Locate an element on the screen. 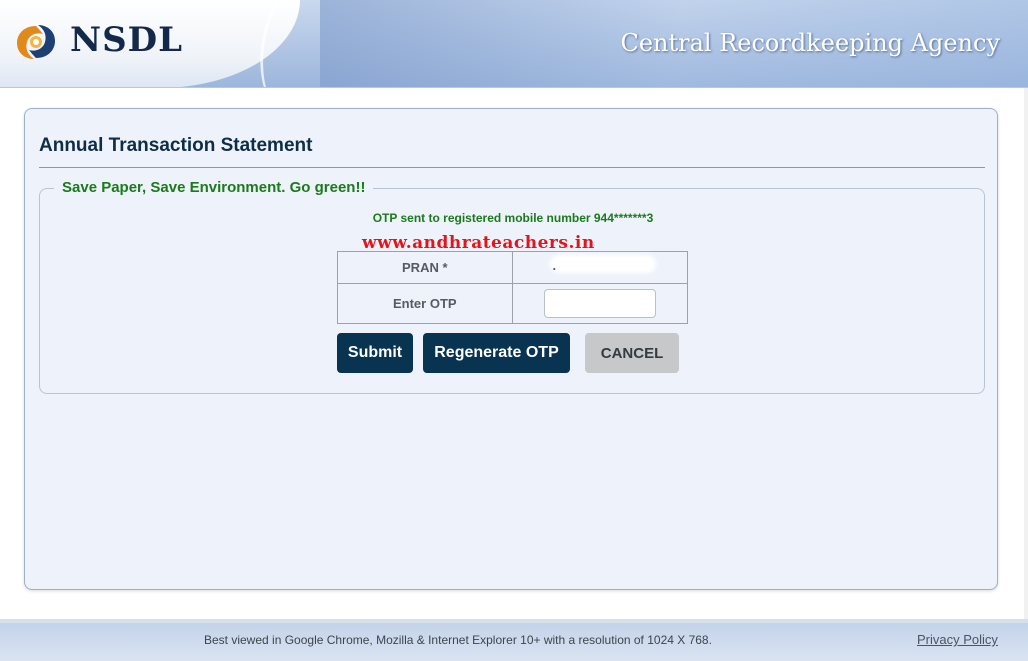 The width and height of the screenshot is (1028, 661). pran-masked-value: . is located at coordinates (602, 265).